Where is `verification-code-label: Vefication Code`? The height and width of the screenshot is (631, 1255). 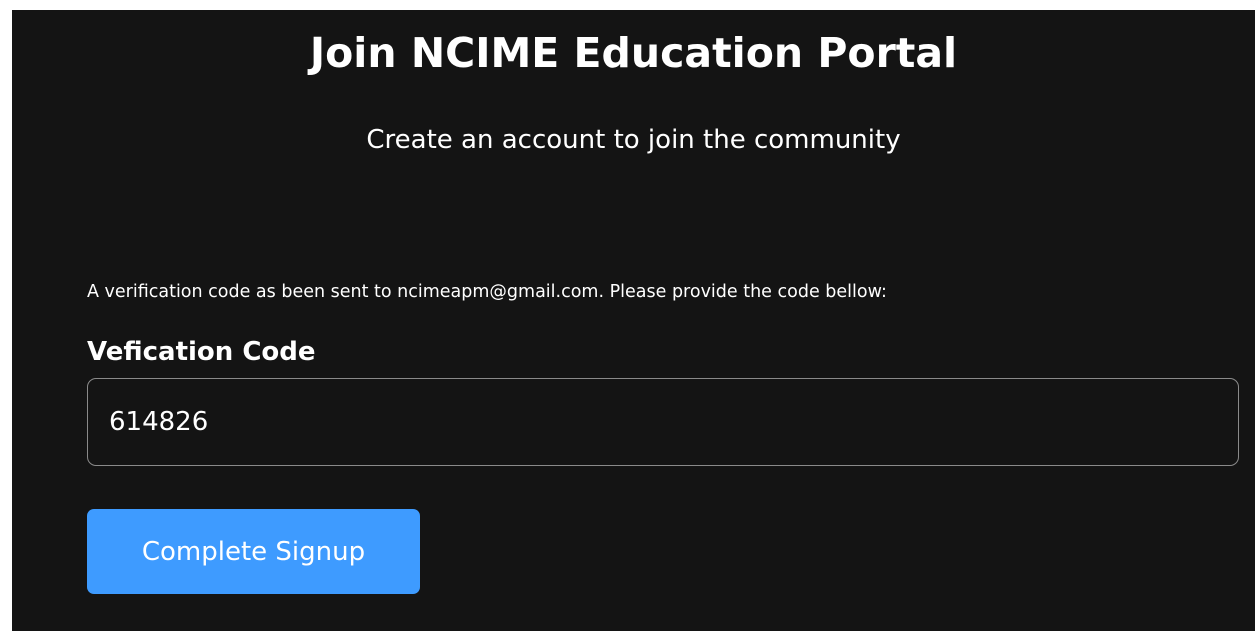
verification-code-label: Vefication Code is located at coordinates (201, 352).